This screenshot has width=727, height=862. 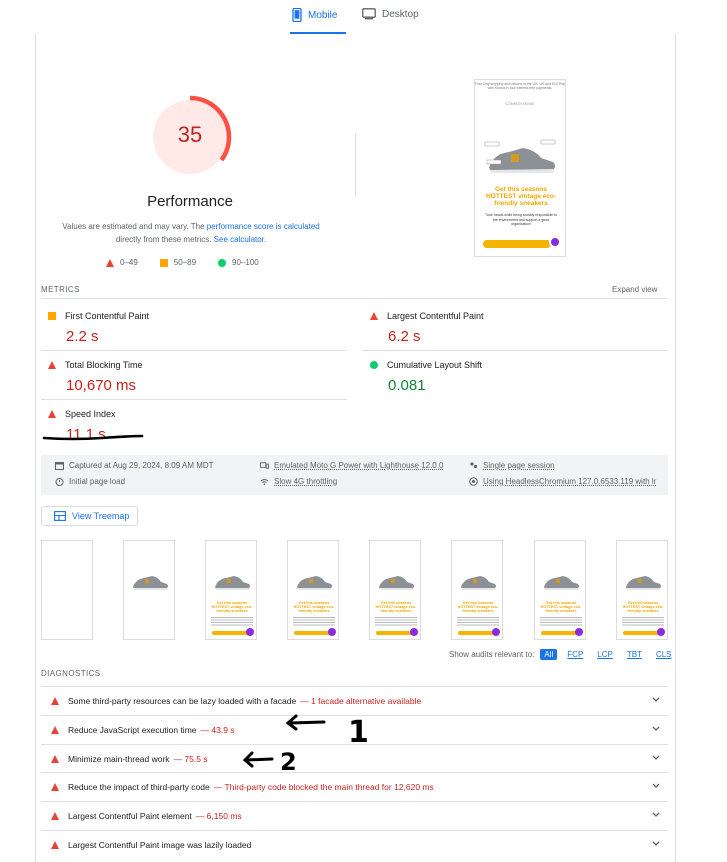 What do you see at coordinates (605, 654) in the screenshot?
I see `filter-chip-lcp: LCP` at bounding box center [605, 654].